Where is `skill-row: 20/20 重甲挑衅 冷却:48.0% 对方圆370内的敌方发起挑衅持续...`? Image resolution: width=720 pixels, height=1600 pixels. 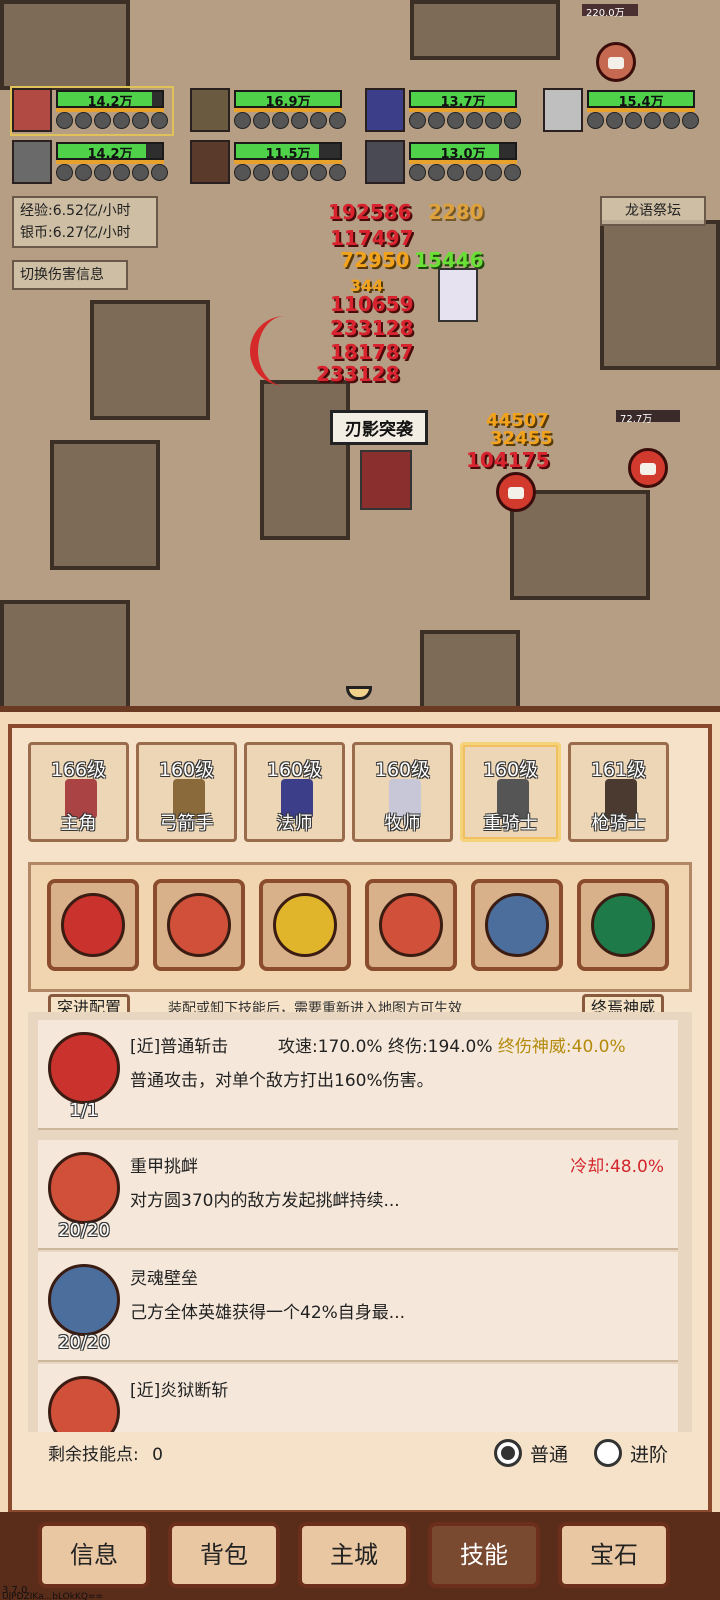
skill-row: 20/20 重甲挑衅 冷却:48.0% 对方圆370内的敌方发起挑衅持续... is located at coordinates (358, 1195).